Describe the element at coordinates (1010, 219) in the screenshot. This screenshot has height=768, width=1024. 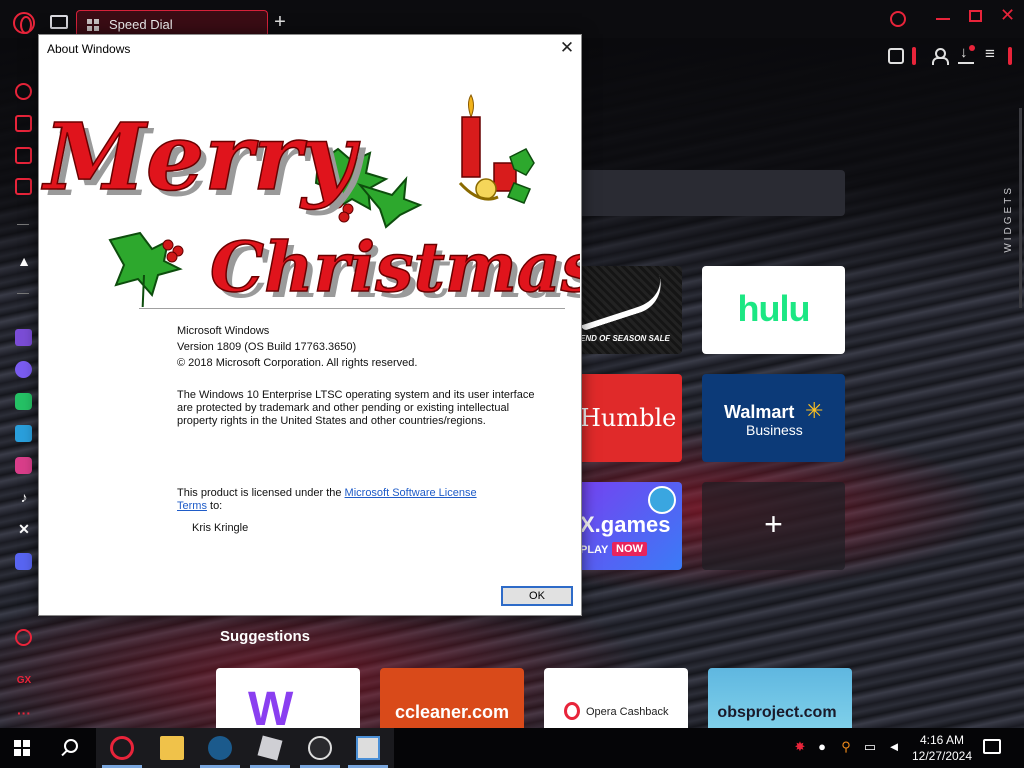
I see `widgets-label: WIDGETS` at that location.